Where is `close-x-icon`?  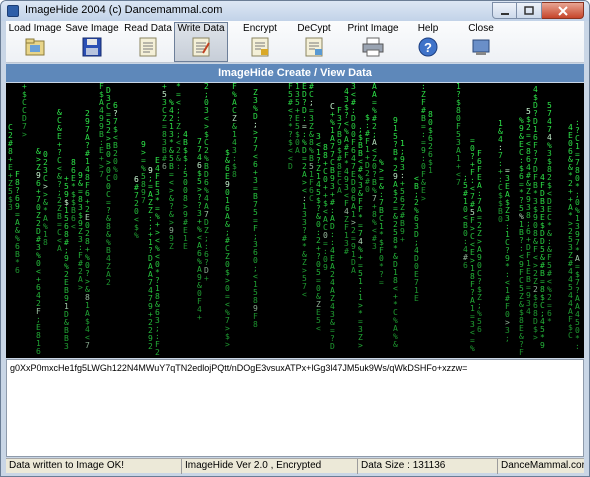
close-x-icon is located at coordinates (562, 10).